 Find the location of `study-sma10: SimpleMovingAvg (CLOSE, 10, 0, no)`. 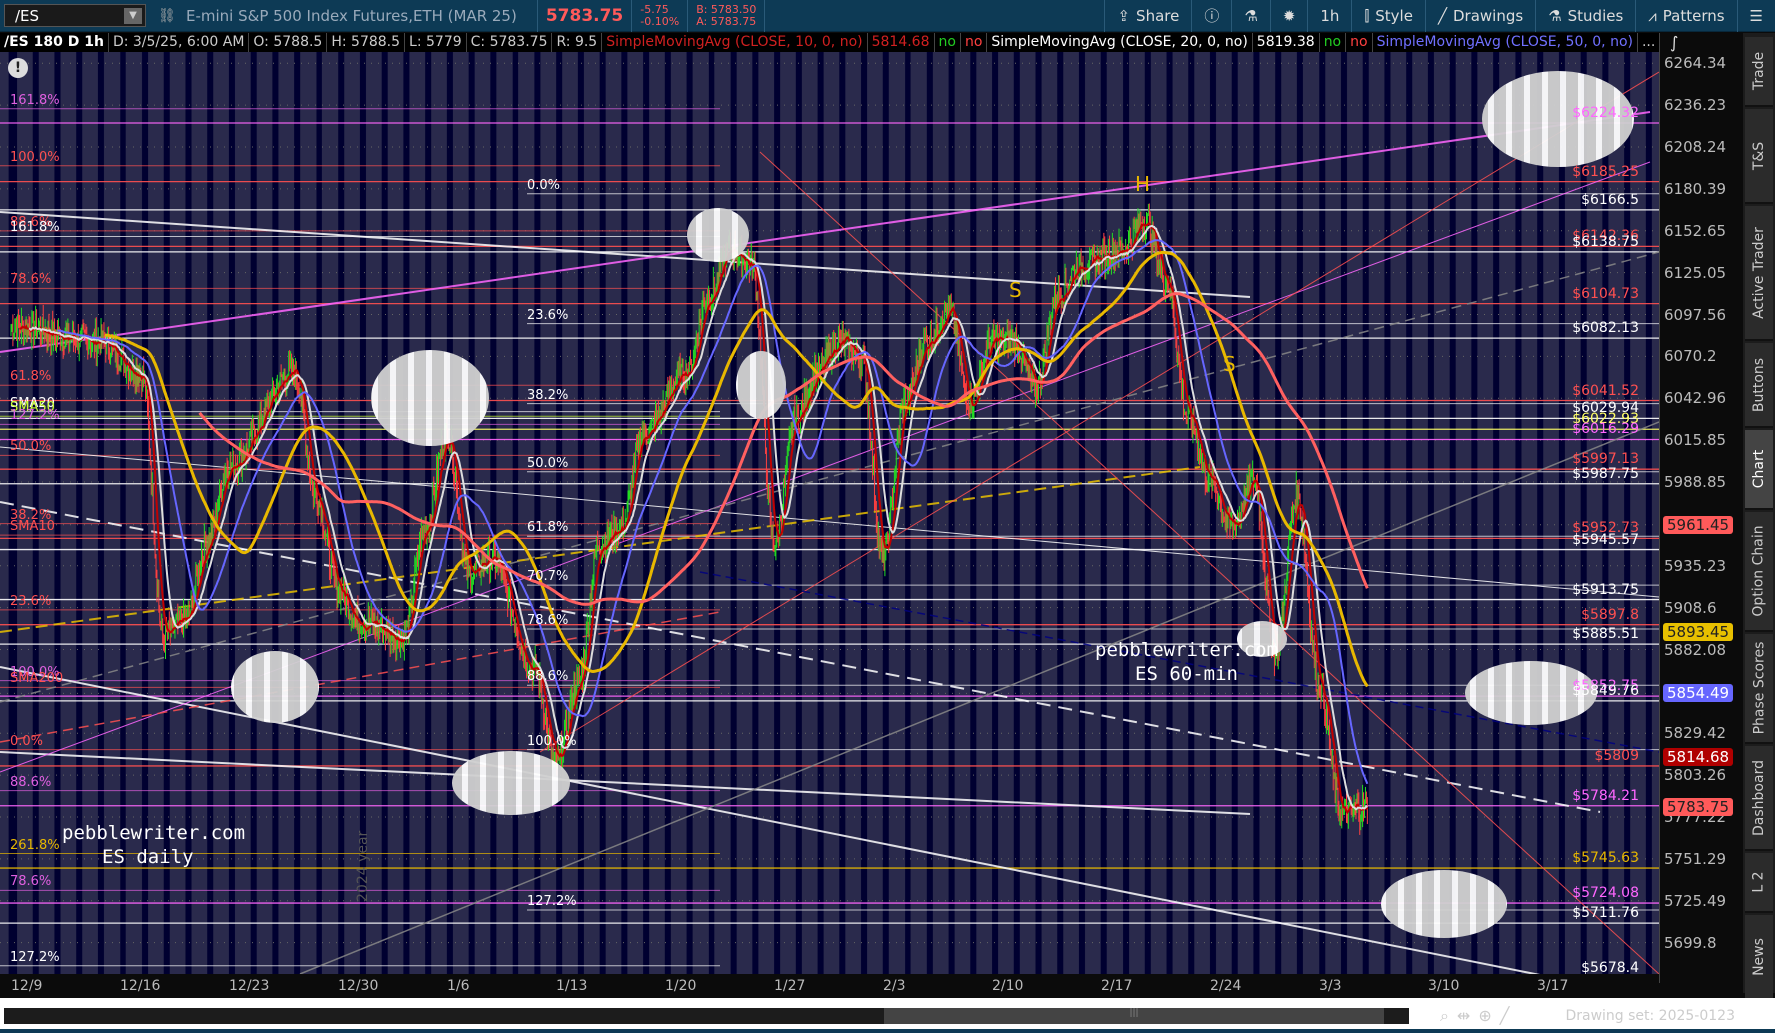

study-sma10: SimpleMovingAvg (CLOSE, 10, 0, no) is located at coordinates (735, 42).